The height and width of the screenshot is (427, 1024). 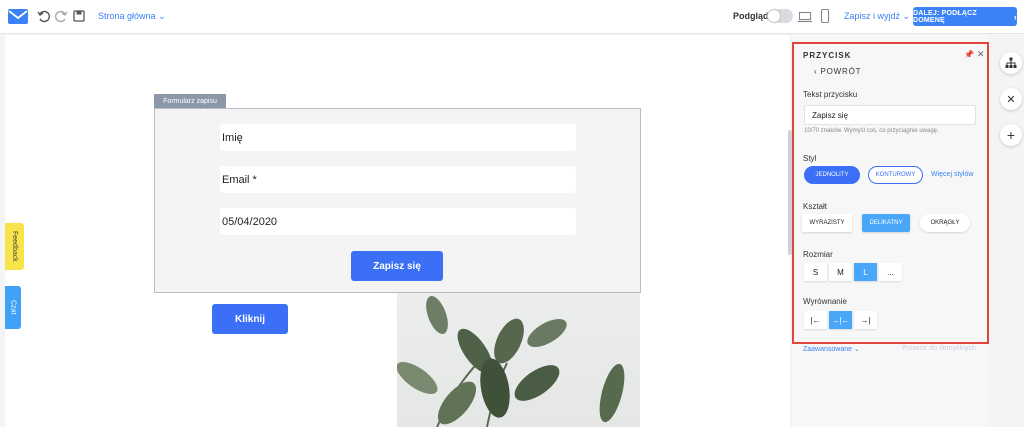 What do you see at coordinates (827, 55) in the screenshot?
I see `panel-title: PRZYCISK` at bounding box center [827, 55].